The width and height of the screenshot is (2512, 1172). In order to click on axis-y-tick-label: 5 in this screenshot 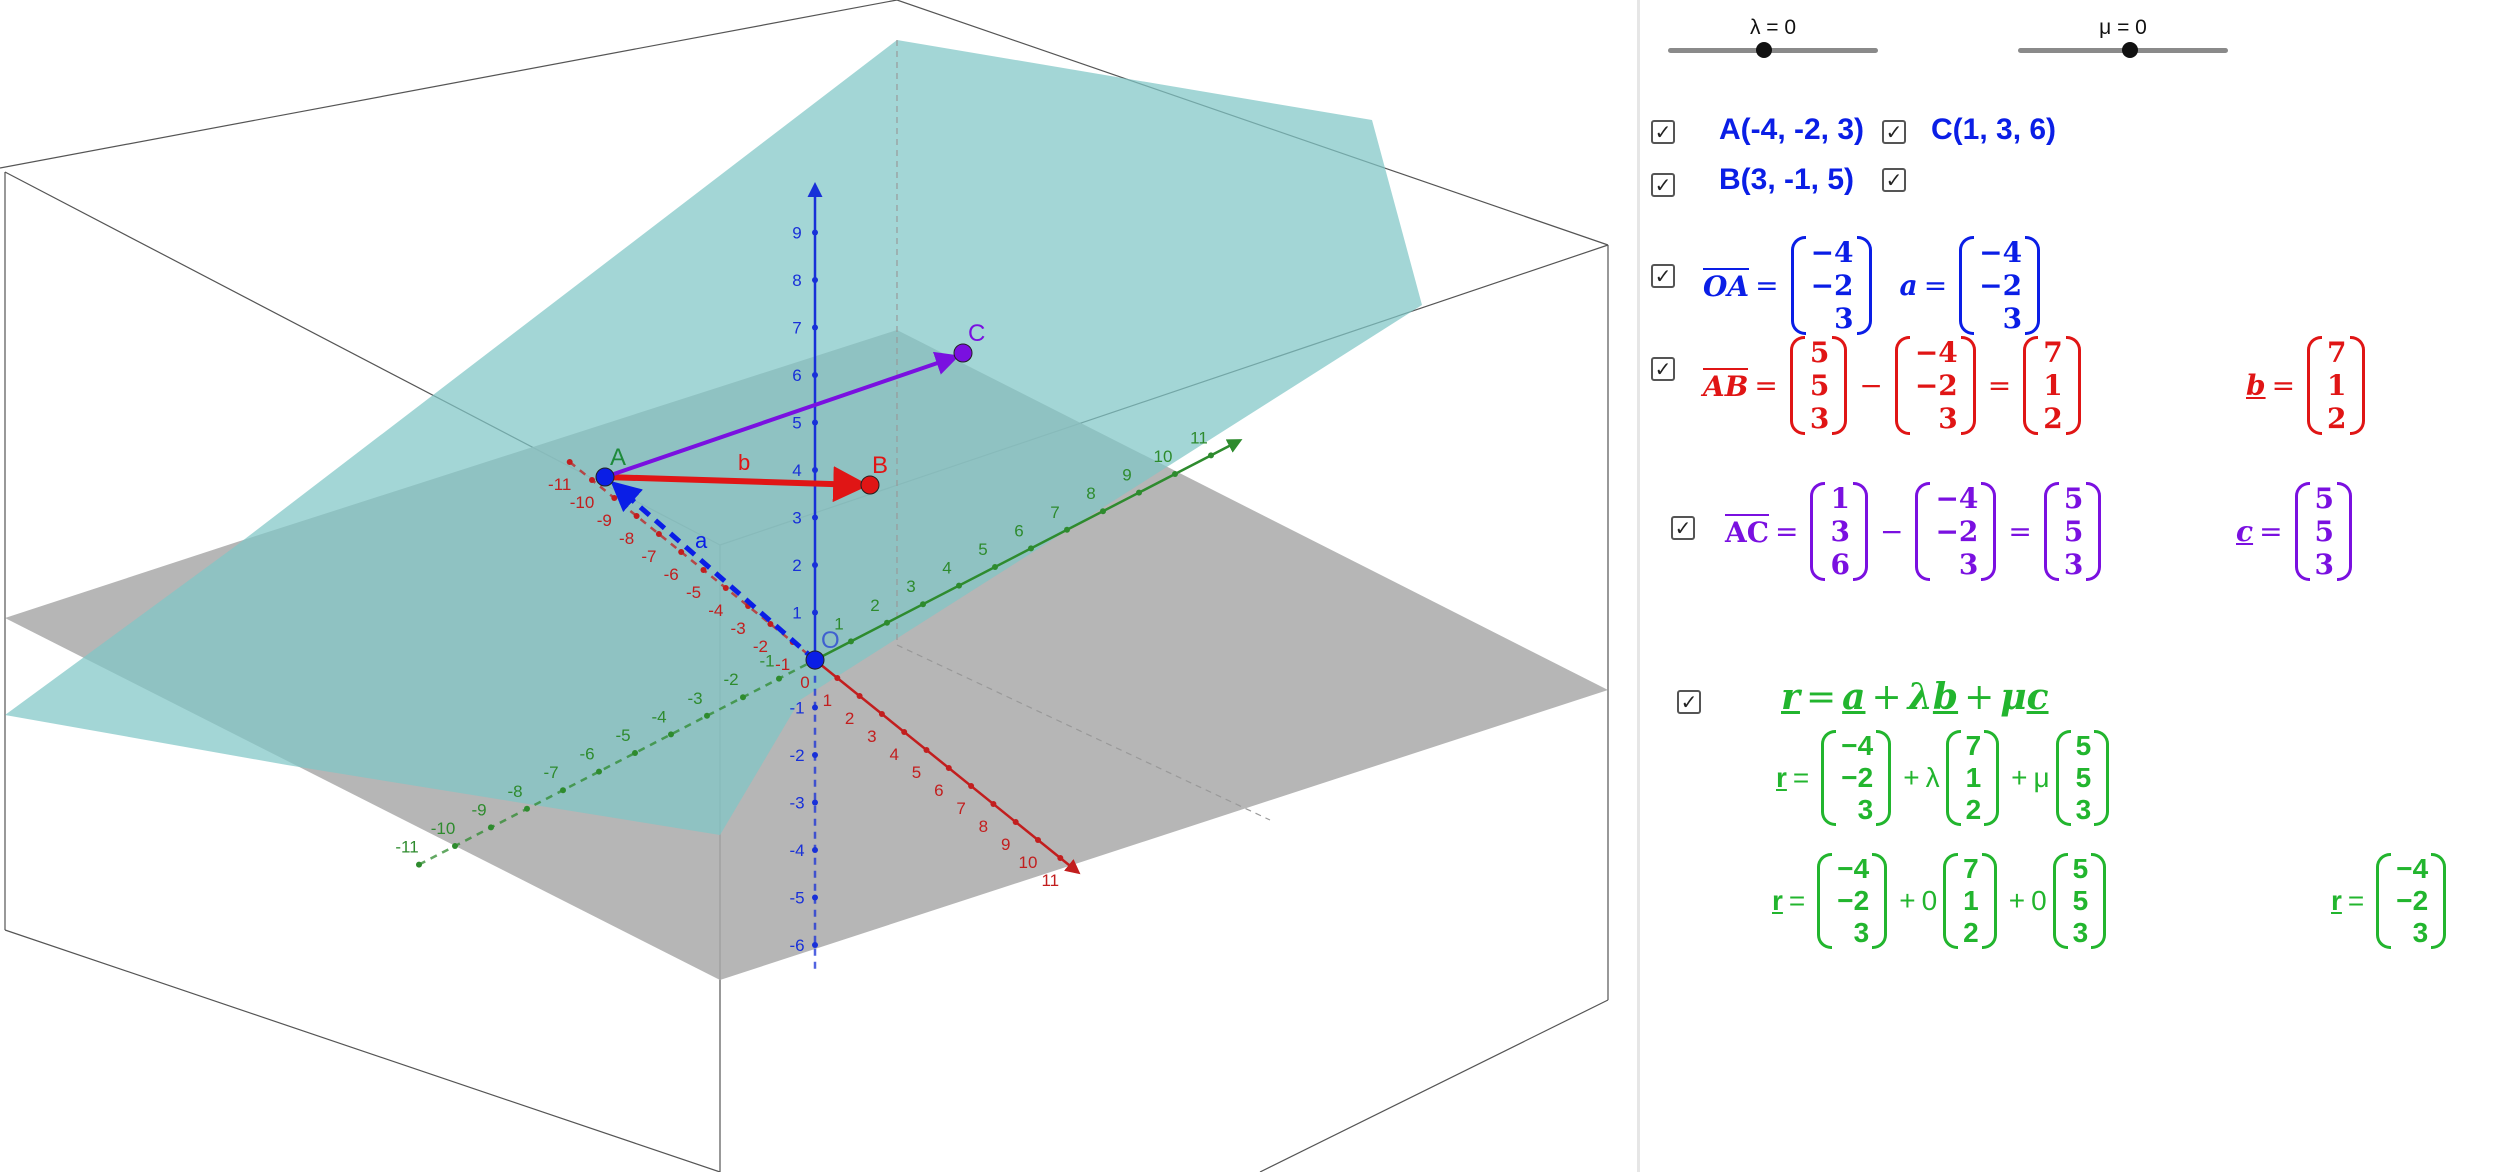, I will do `click(982, 549)`.